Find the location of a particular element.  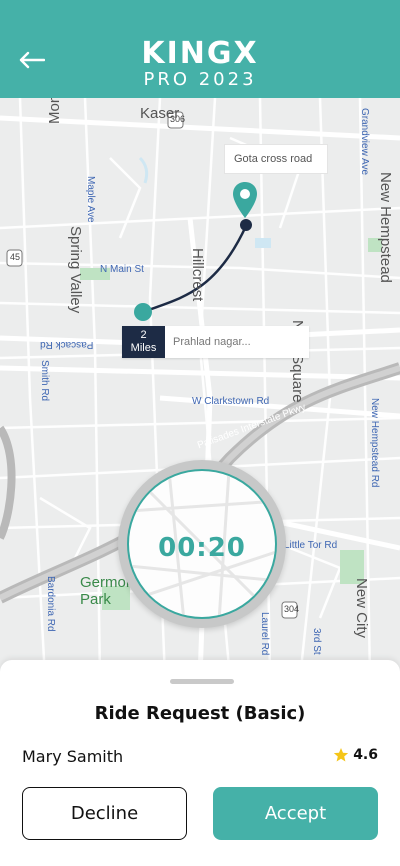

map-label-hillcrest: Hillcrest is located at coordinates (197, 275).